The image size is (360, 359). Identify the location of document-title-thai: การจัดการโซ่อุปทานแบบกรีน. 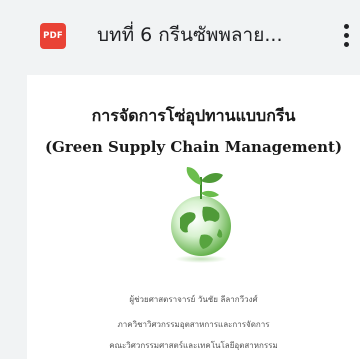
(193, 115).